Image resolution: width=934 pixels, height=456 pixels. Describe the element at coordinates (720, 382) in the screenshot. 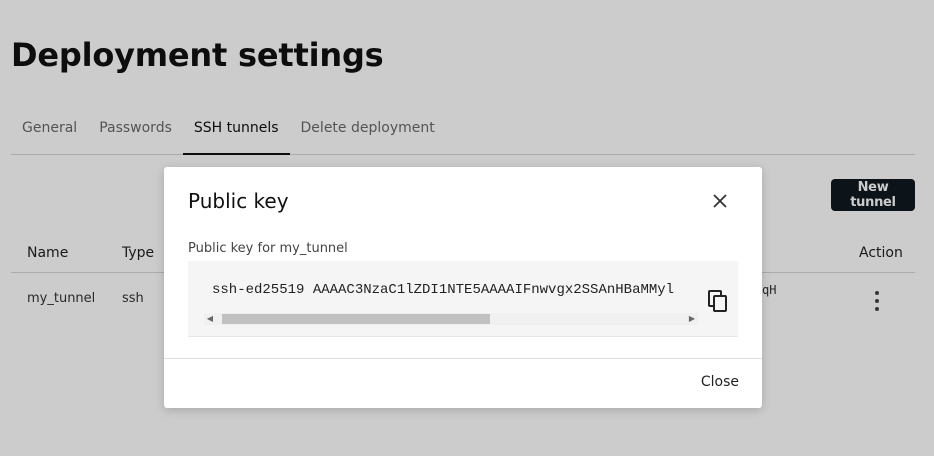

I see `close-button: Close` at that location.